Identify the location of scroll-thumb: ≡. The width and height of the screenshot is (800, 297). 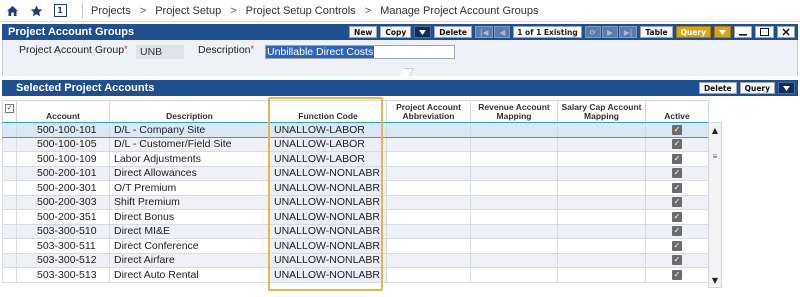
(715, 157).